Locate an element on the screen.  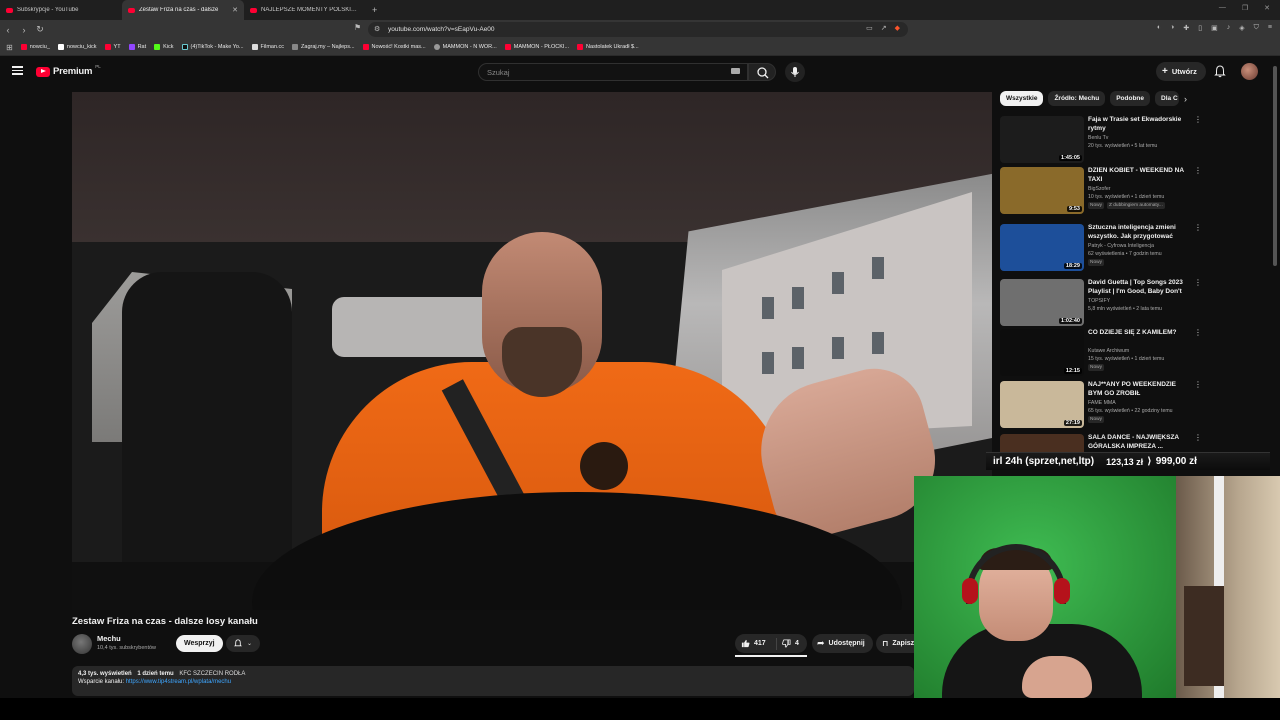
streamer-hands is located at coordinates (1057, 677).